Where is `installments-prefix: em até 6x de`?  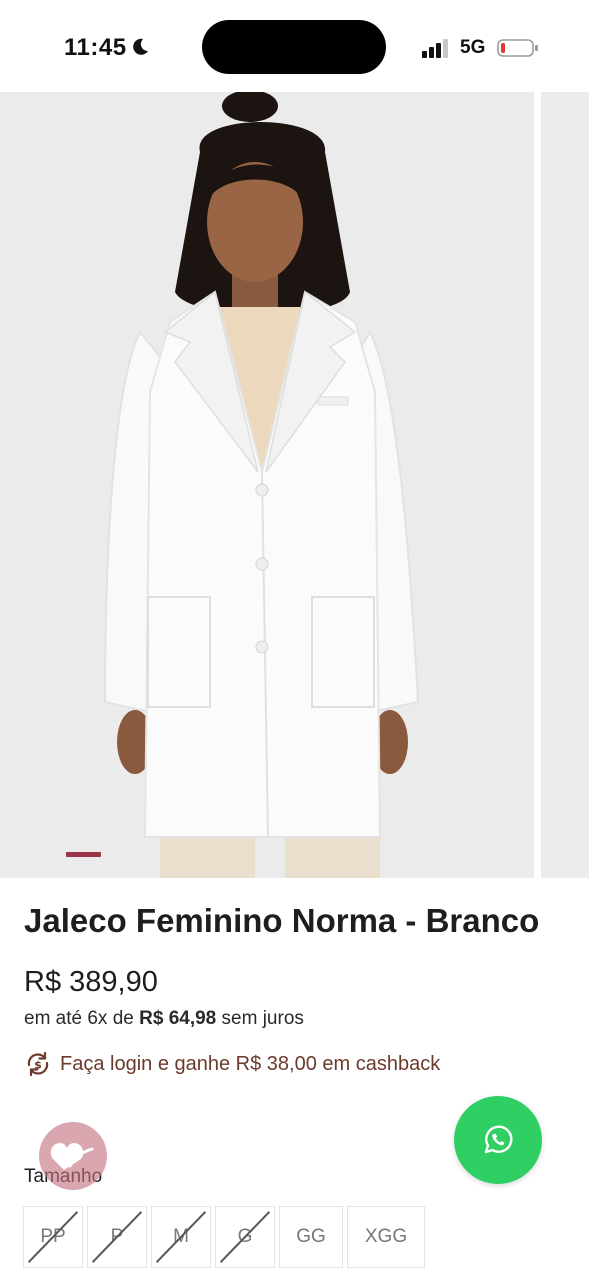 installments-prefix: em até 6x de is located at coordinates (79, 1018).